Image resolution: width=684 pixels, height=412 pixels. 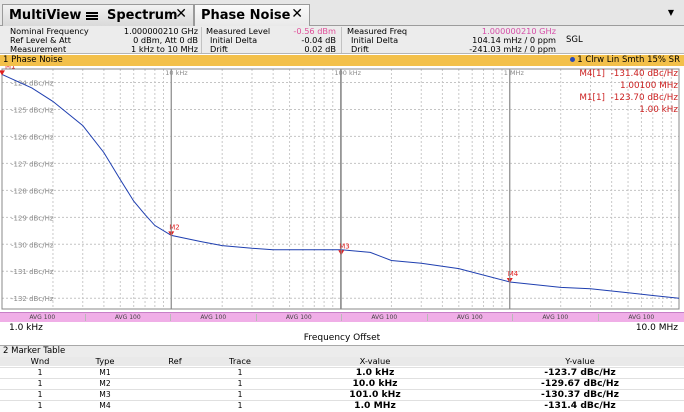 What do you see at coordinates (580, 405) in the screenshot?
I see `row-y-value: -131.4 dBc/Hz` at bounding box center [580, 405].